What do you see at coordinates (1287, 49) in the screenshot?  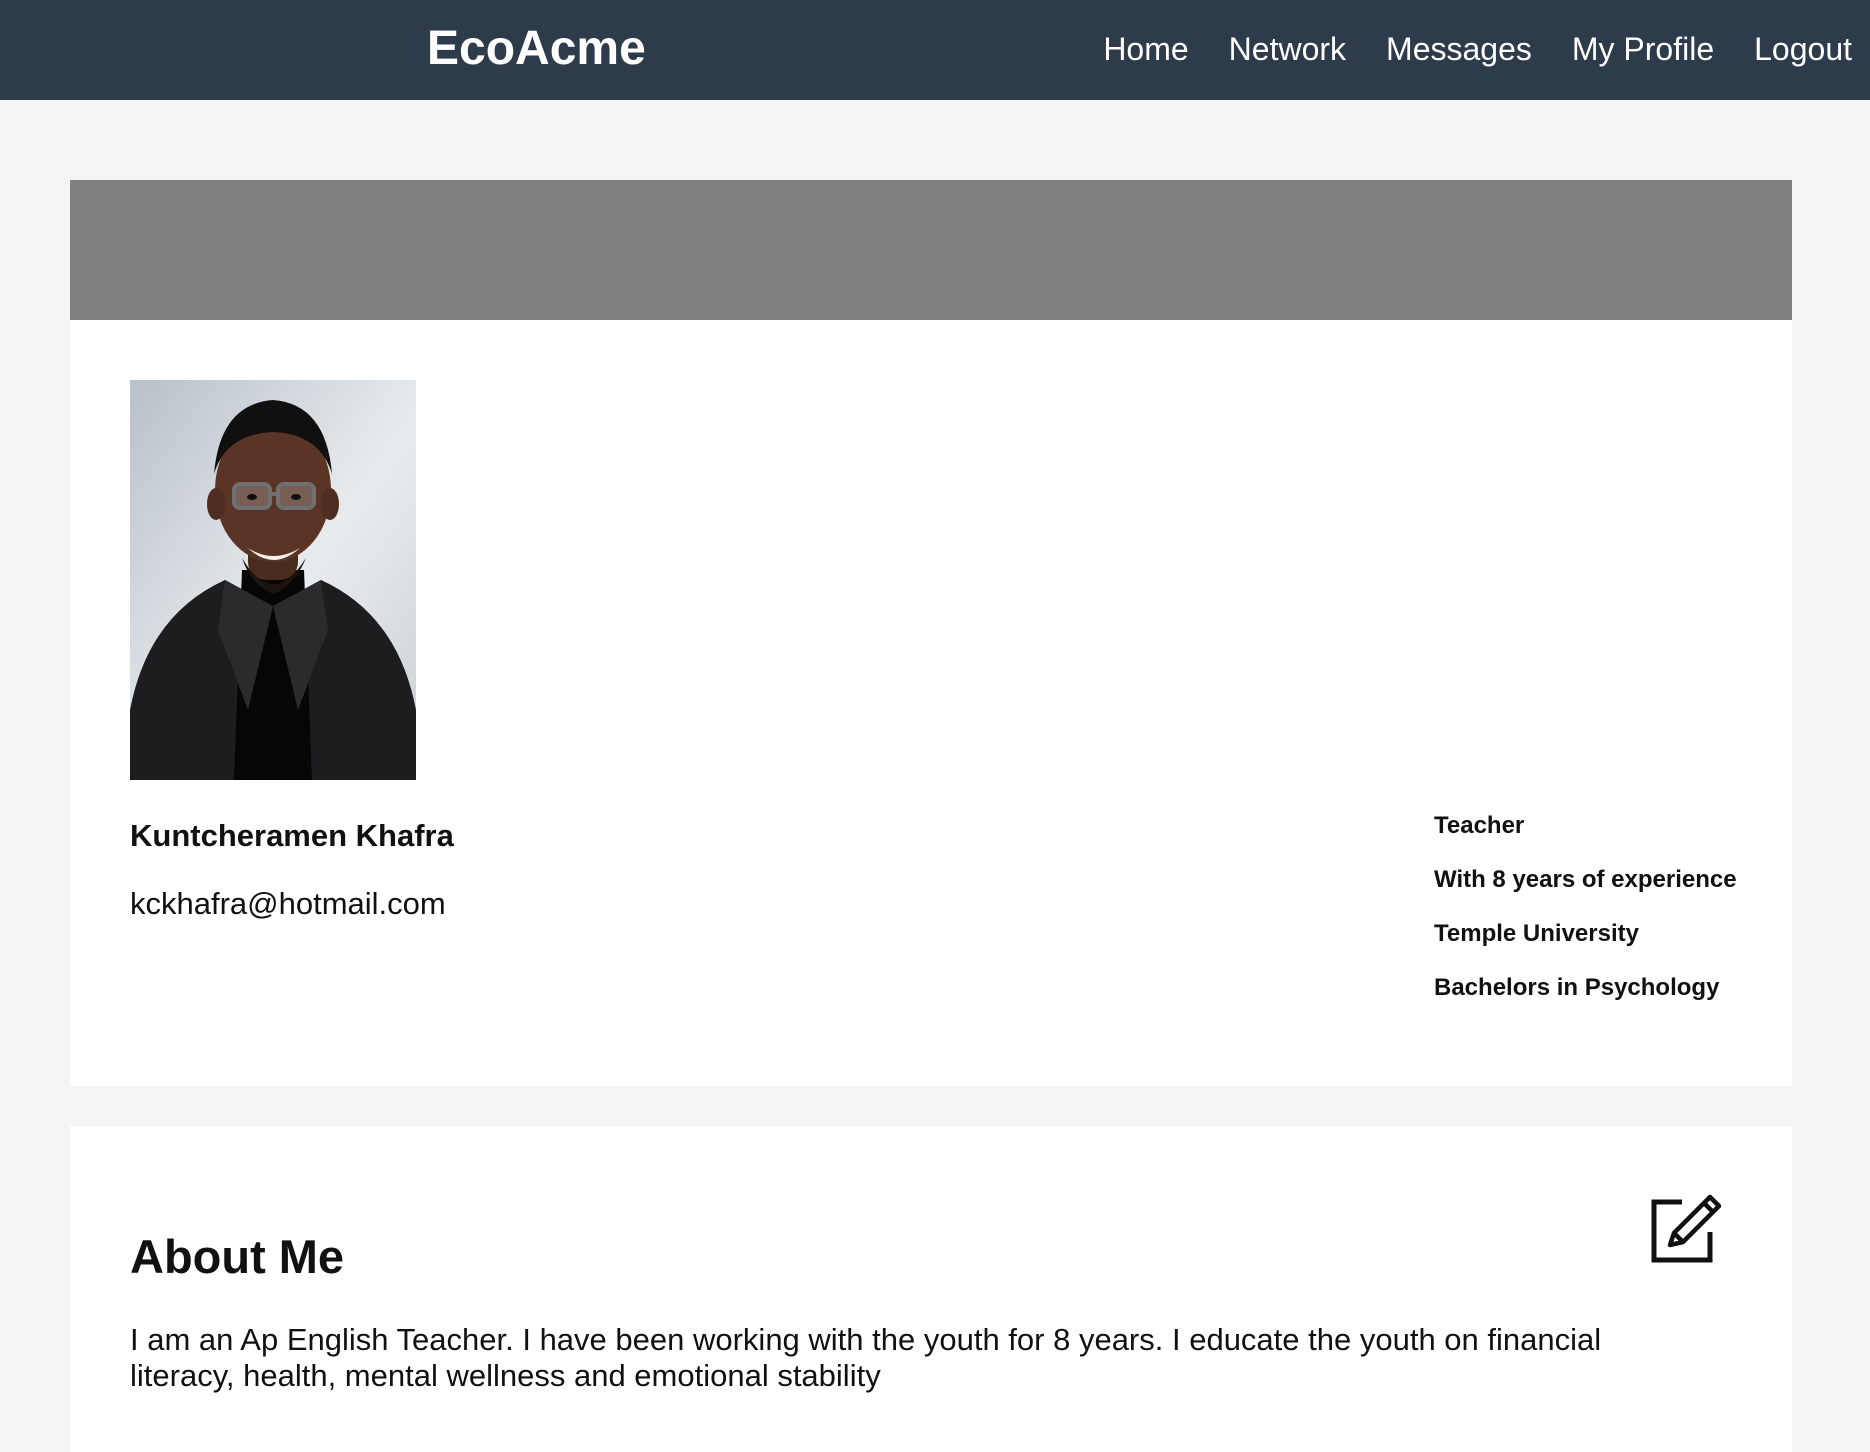 I see `nav-network: Network` at bounding box center [1287, 49].